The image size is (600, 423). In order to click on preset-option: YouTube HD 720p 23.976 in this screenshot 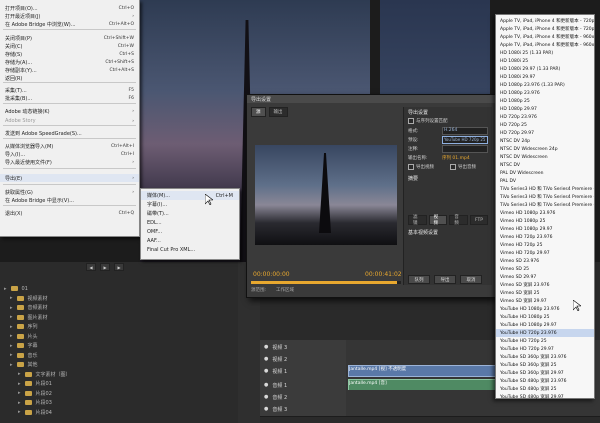, I will do `click(545, 333)`.